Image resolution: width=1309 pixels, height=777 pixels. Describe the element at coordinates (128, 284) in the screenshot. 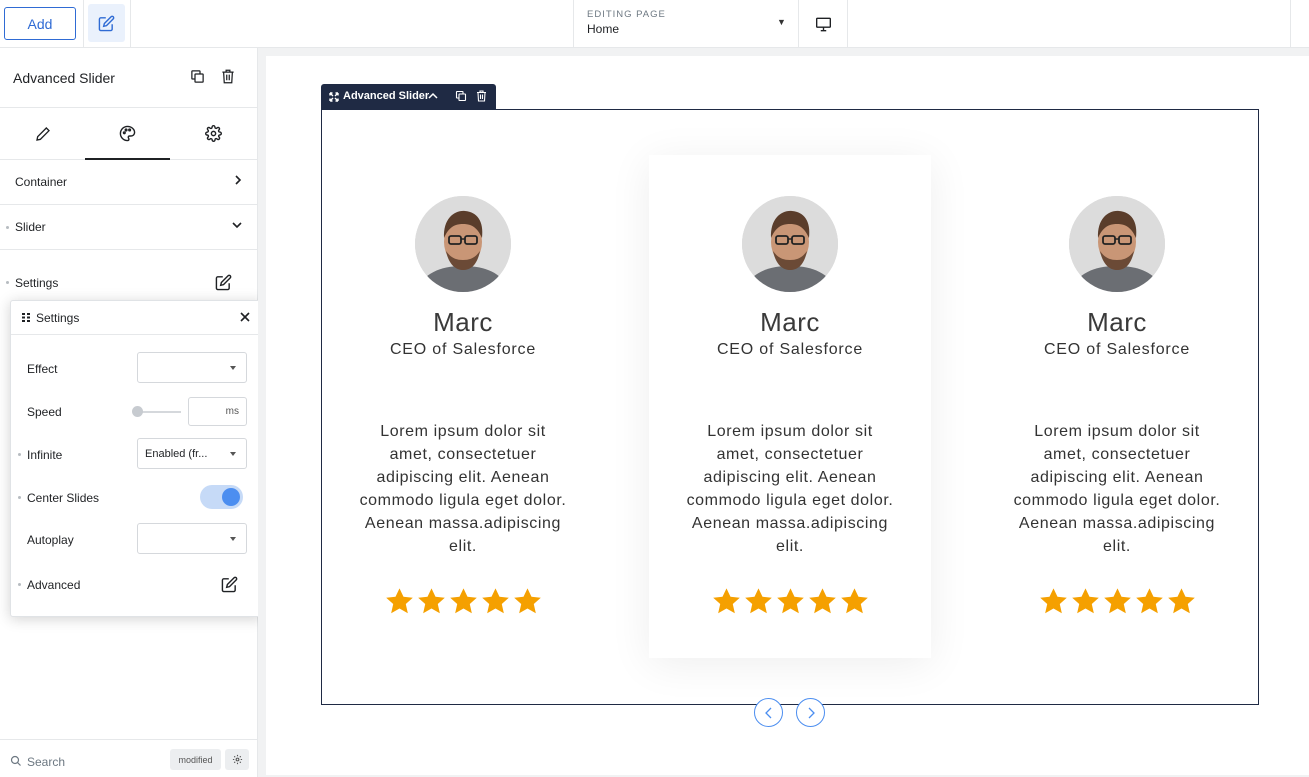

I see `settings-row: Settings` at that location.